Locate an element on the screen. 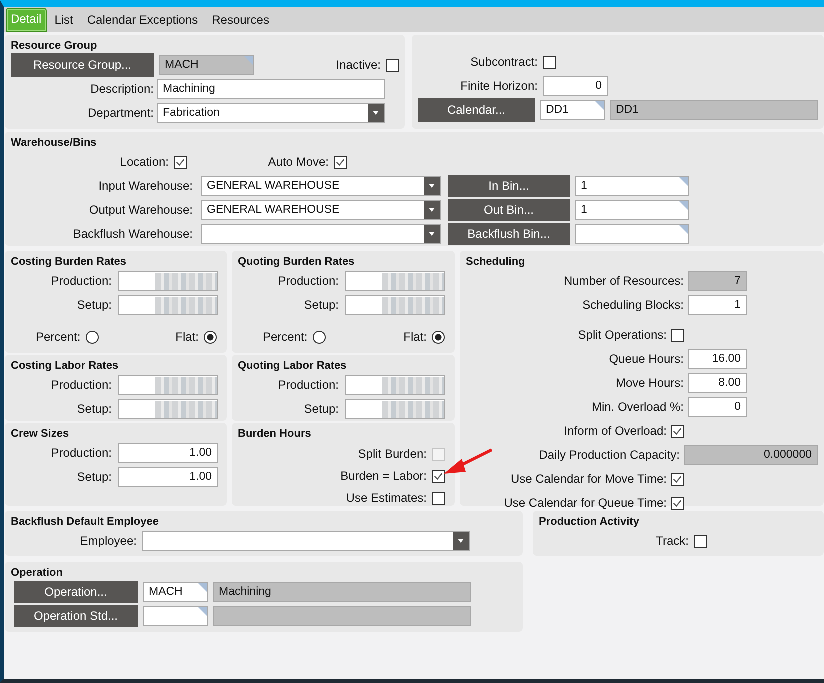  capacity-field: 0.000000 is located at coordinates (751, 455).